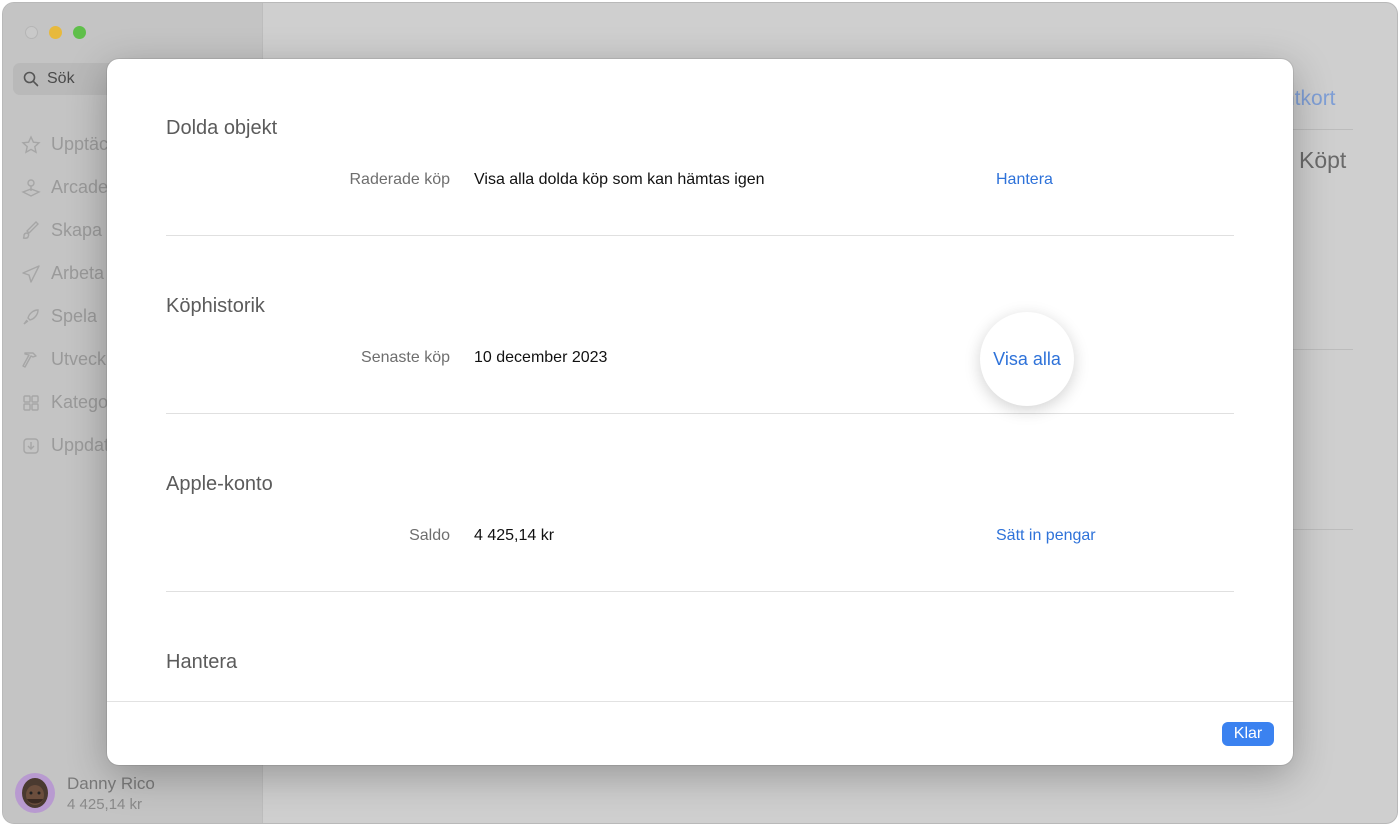  What do you see at coordinates (1323, 160) in the screenshot?
I see `background-title: Köpt` at bounding box center [1323, 160].